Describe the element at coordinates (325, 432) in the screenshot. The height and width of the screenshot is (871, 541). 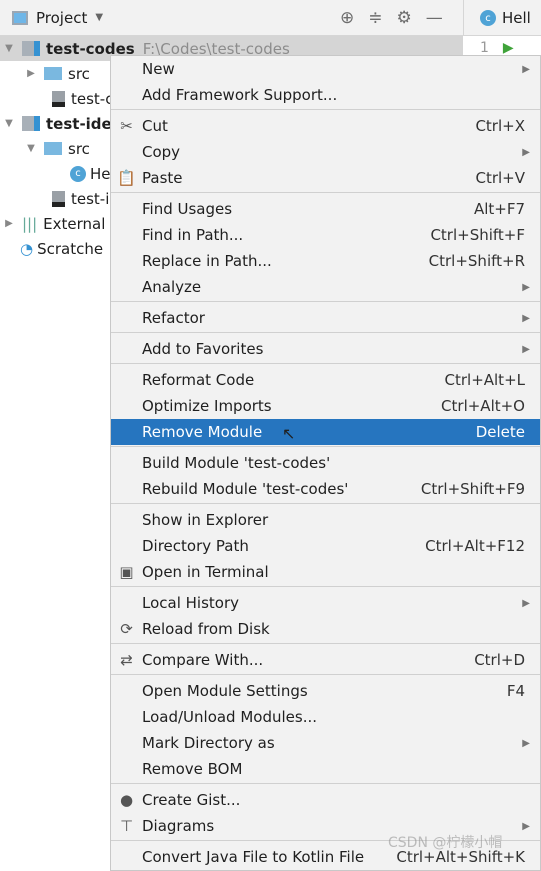
I see `menu-item-remove-module: Remove Module Delete` at that location.